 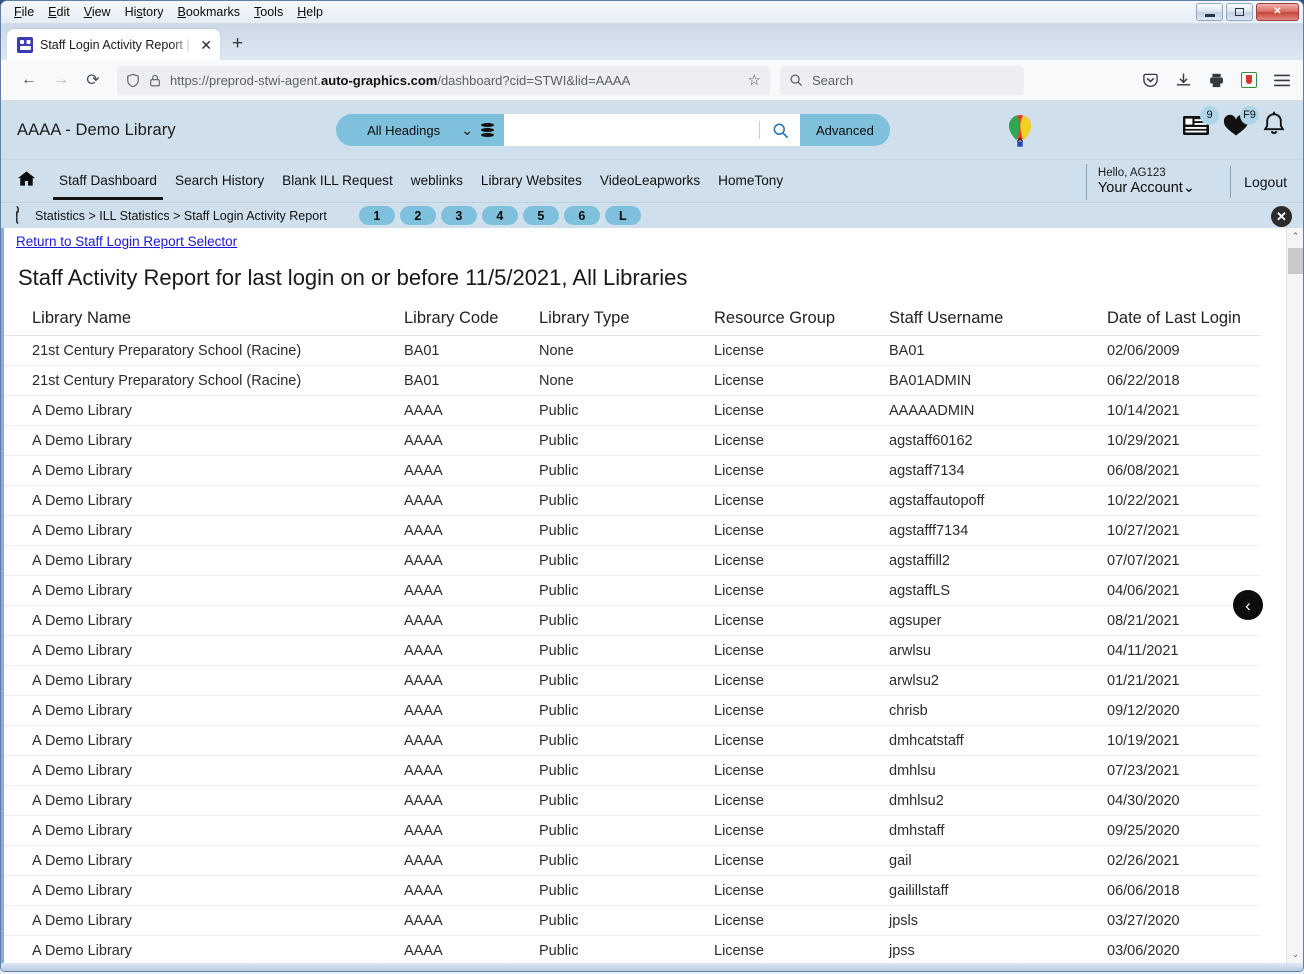 I want to click on page-pill-3: 3, so click(x=458, y=215).